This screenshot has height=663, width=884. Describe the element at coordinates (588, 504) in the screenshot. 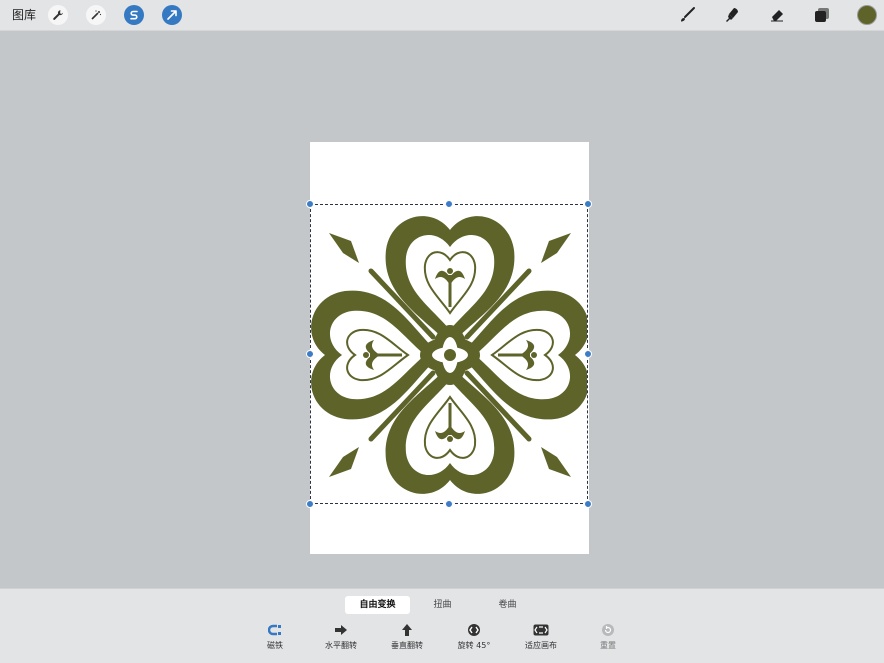

I see `transform-handle-bottom-right` at that location.